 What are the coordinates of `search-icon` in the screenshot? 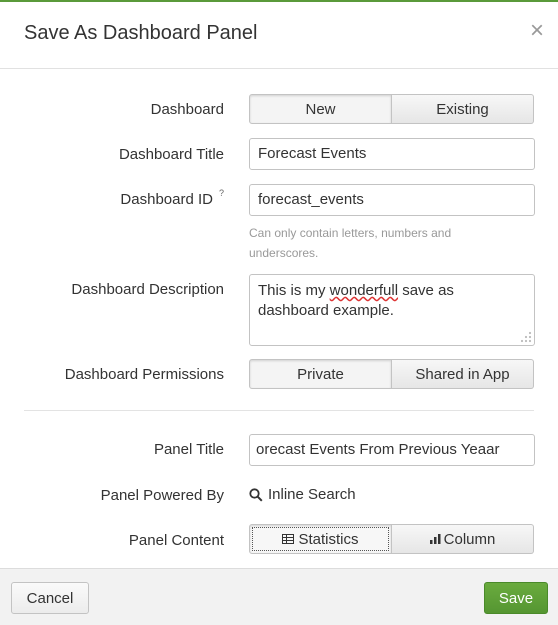 It's located at (256, 494).